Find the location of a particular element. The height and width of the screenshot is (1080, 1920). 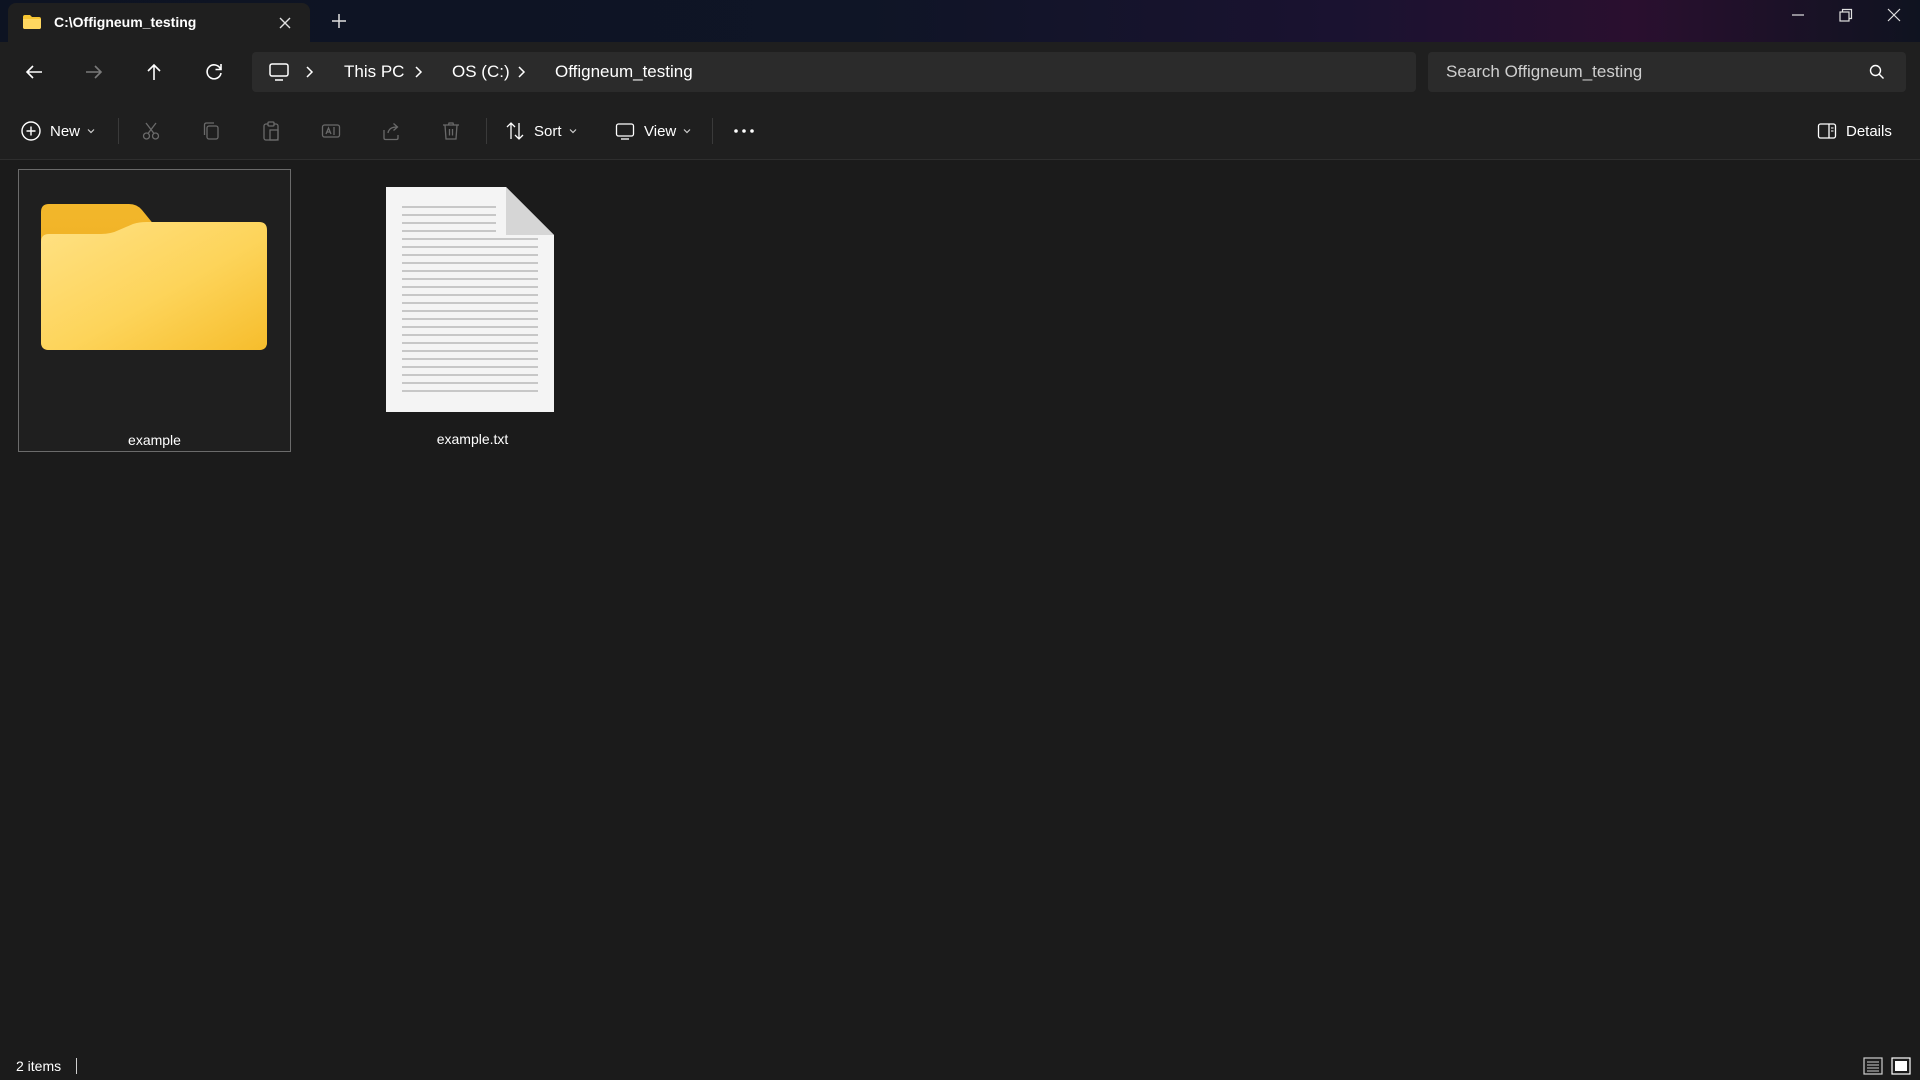

details-pane-icon is located at coordinates (1827, 131).